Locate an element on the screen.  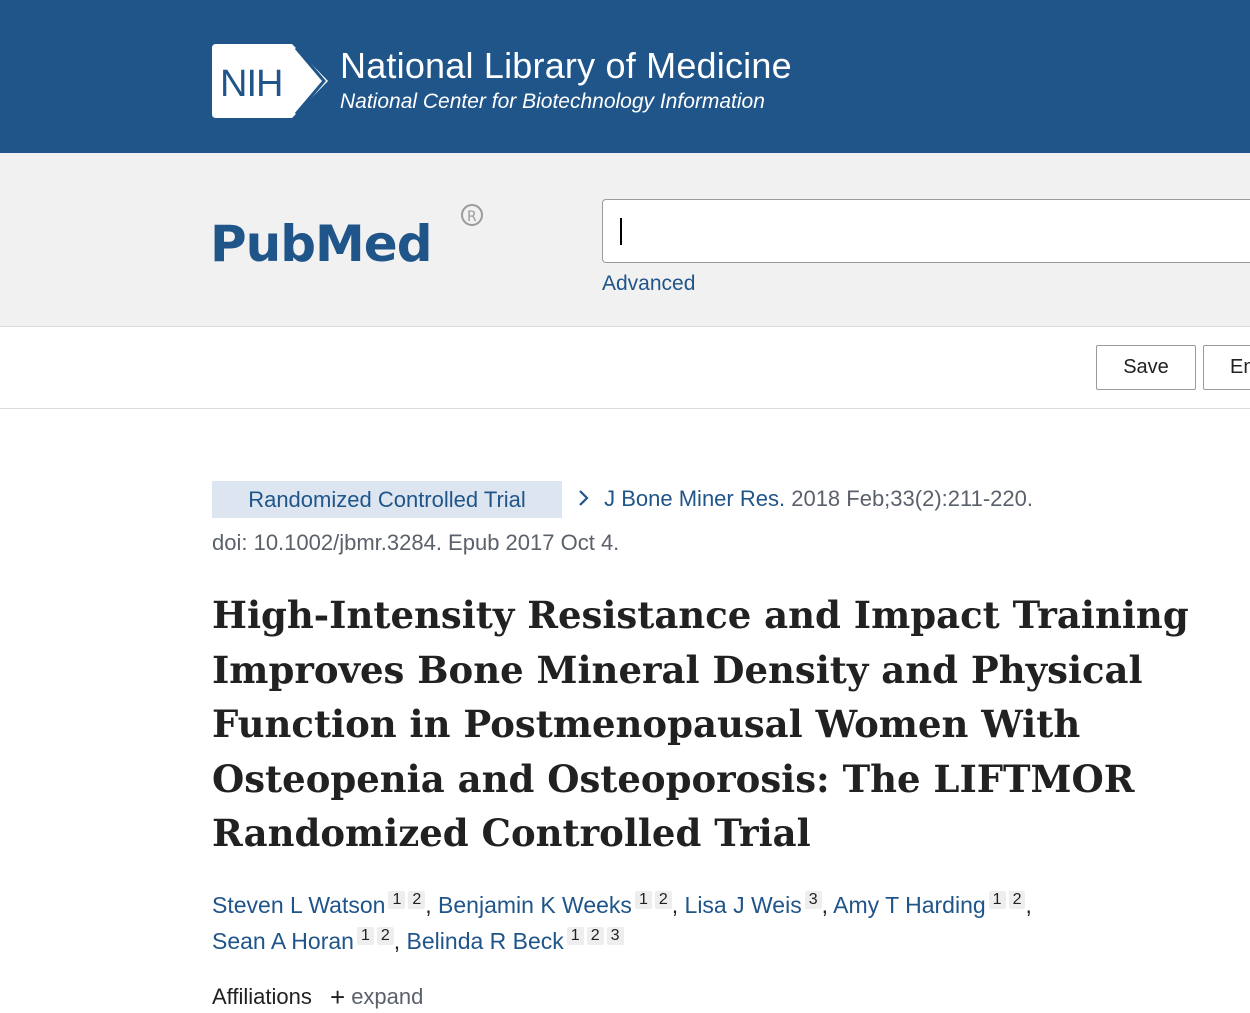
author-item: Belinda R Beck 1 2 3 is located at coordinates (515, 940).